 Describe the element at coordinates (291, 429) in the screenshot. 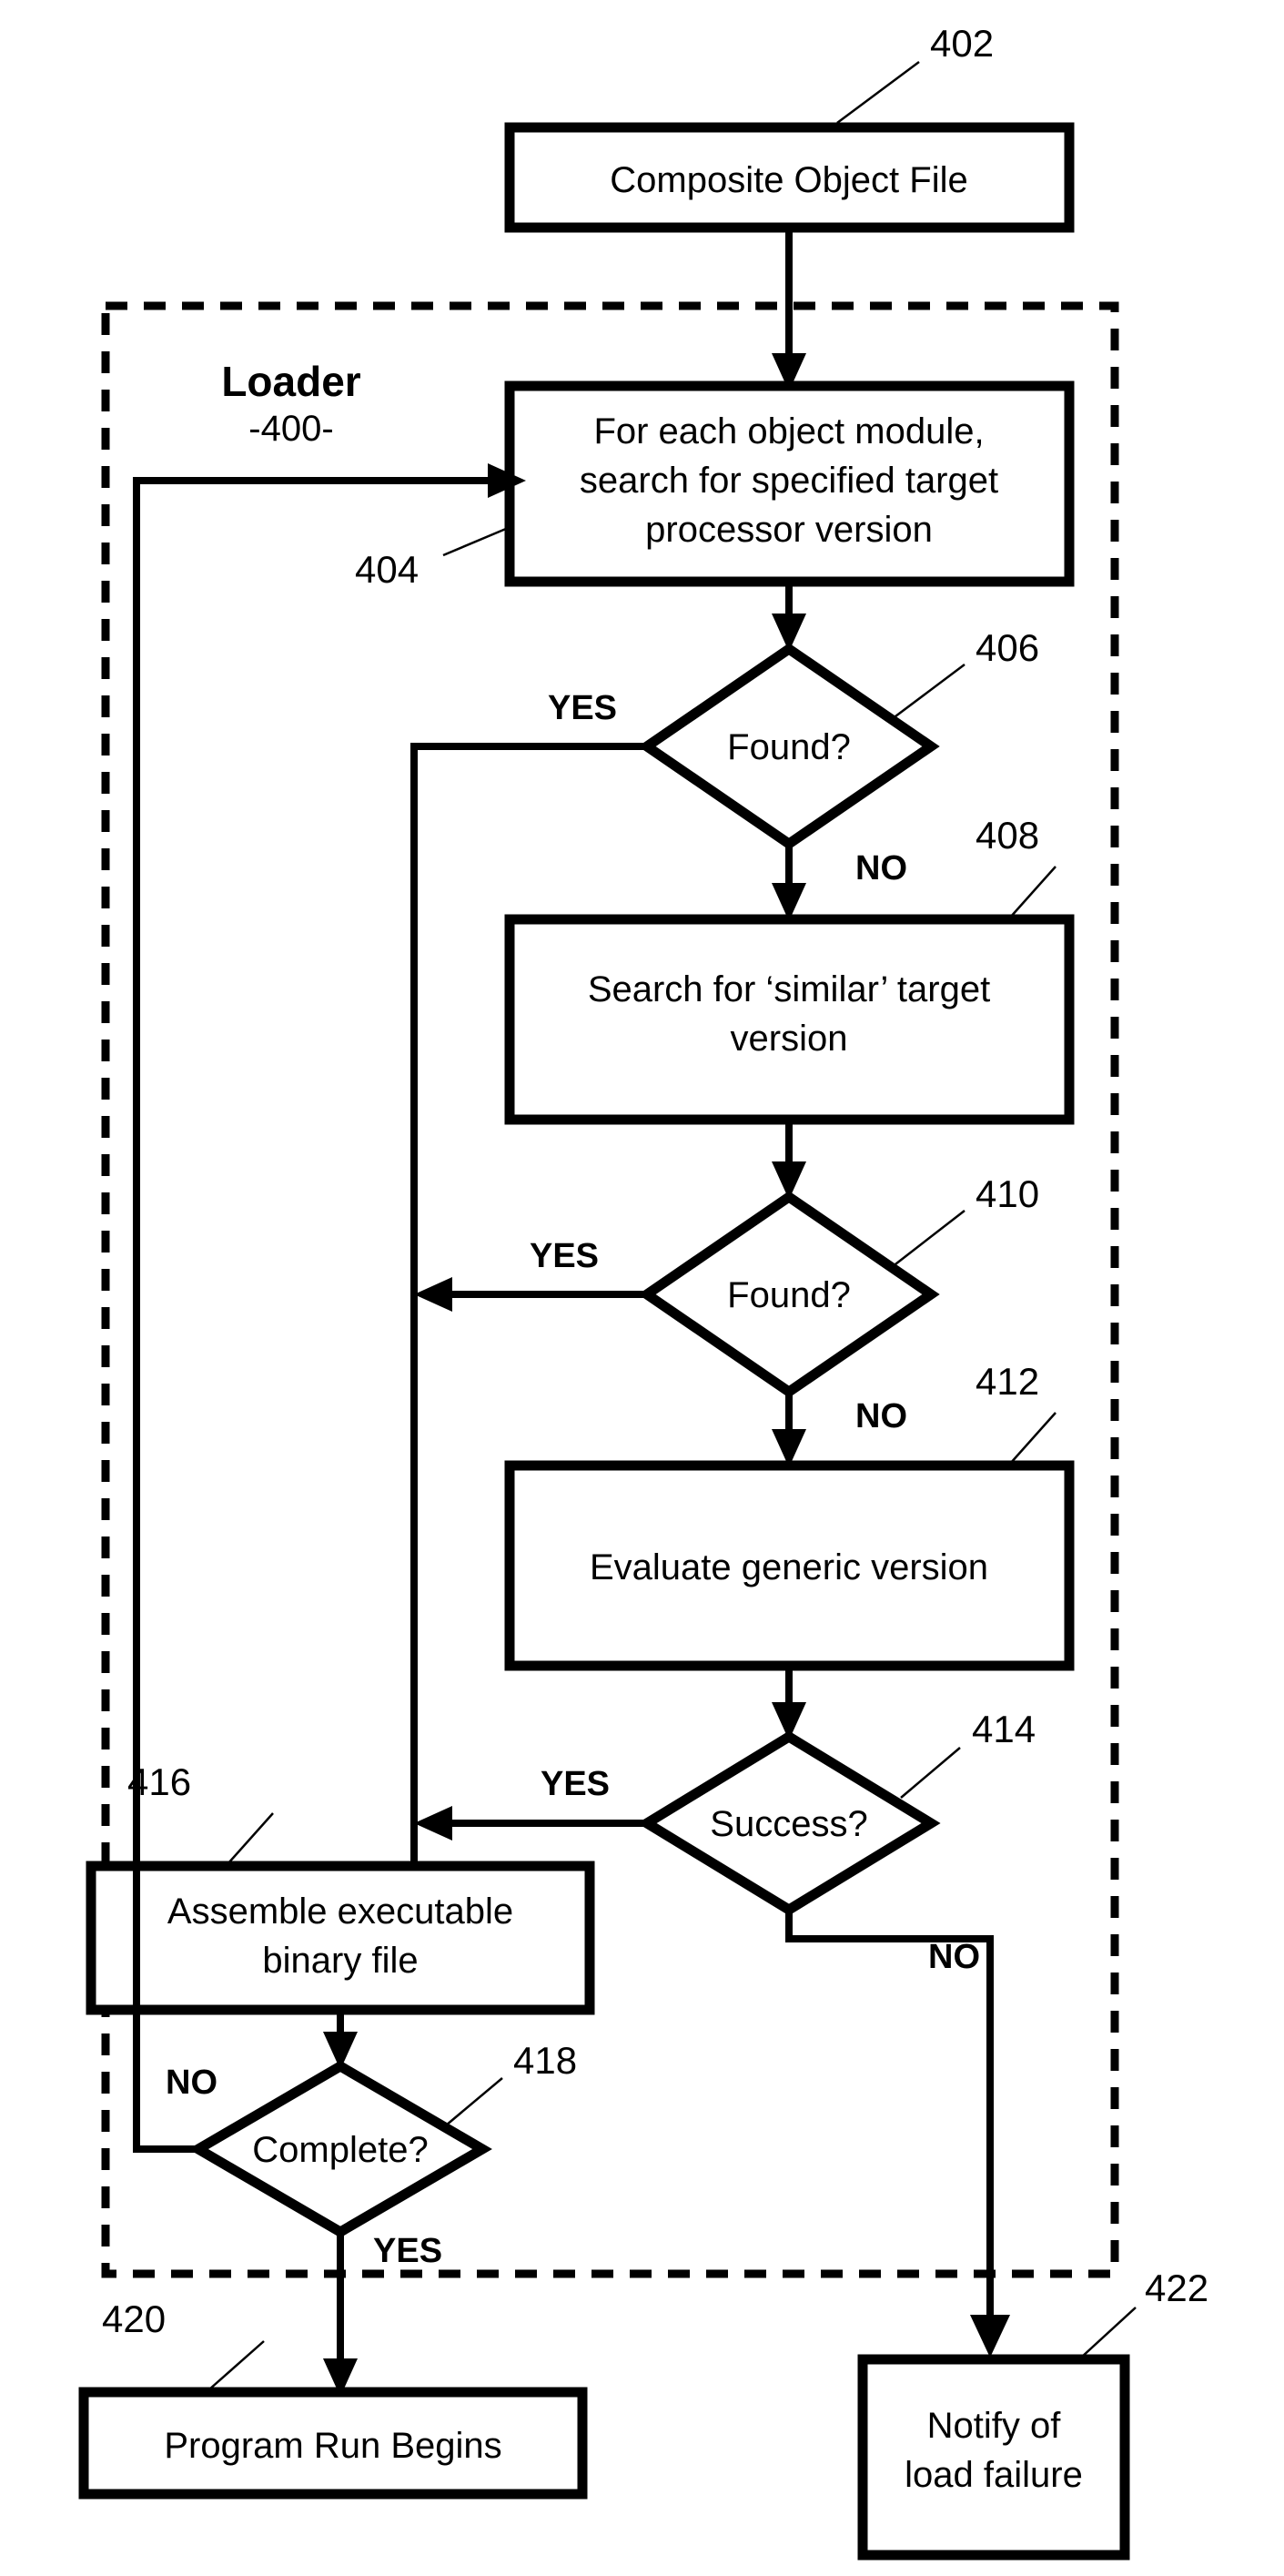

I see `loader-reference-number: -400-` at that location.